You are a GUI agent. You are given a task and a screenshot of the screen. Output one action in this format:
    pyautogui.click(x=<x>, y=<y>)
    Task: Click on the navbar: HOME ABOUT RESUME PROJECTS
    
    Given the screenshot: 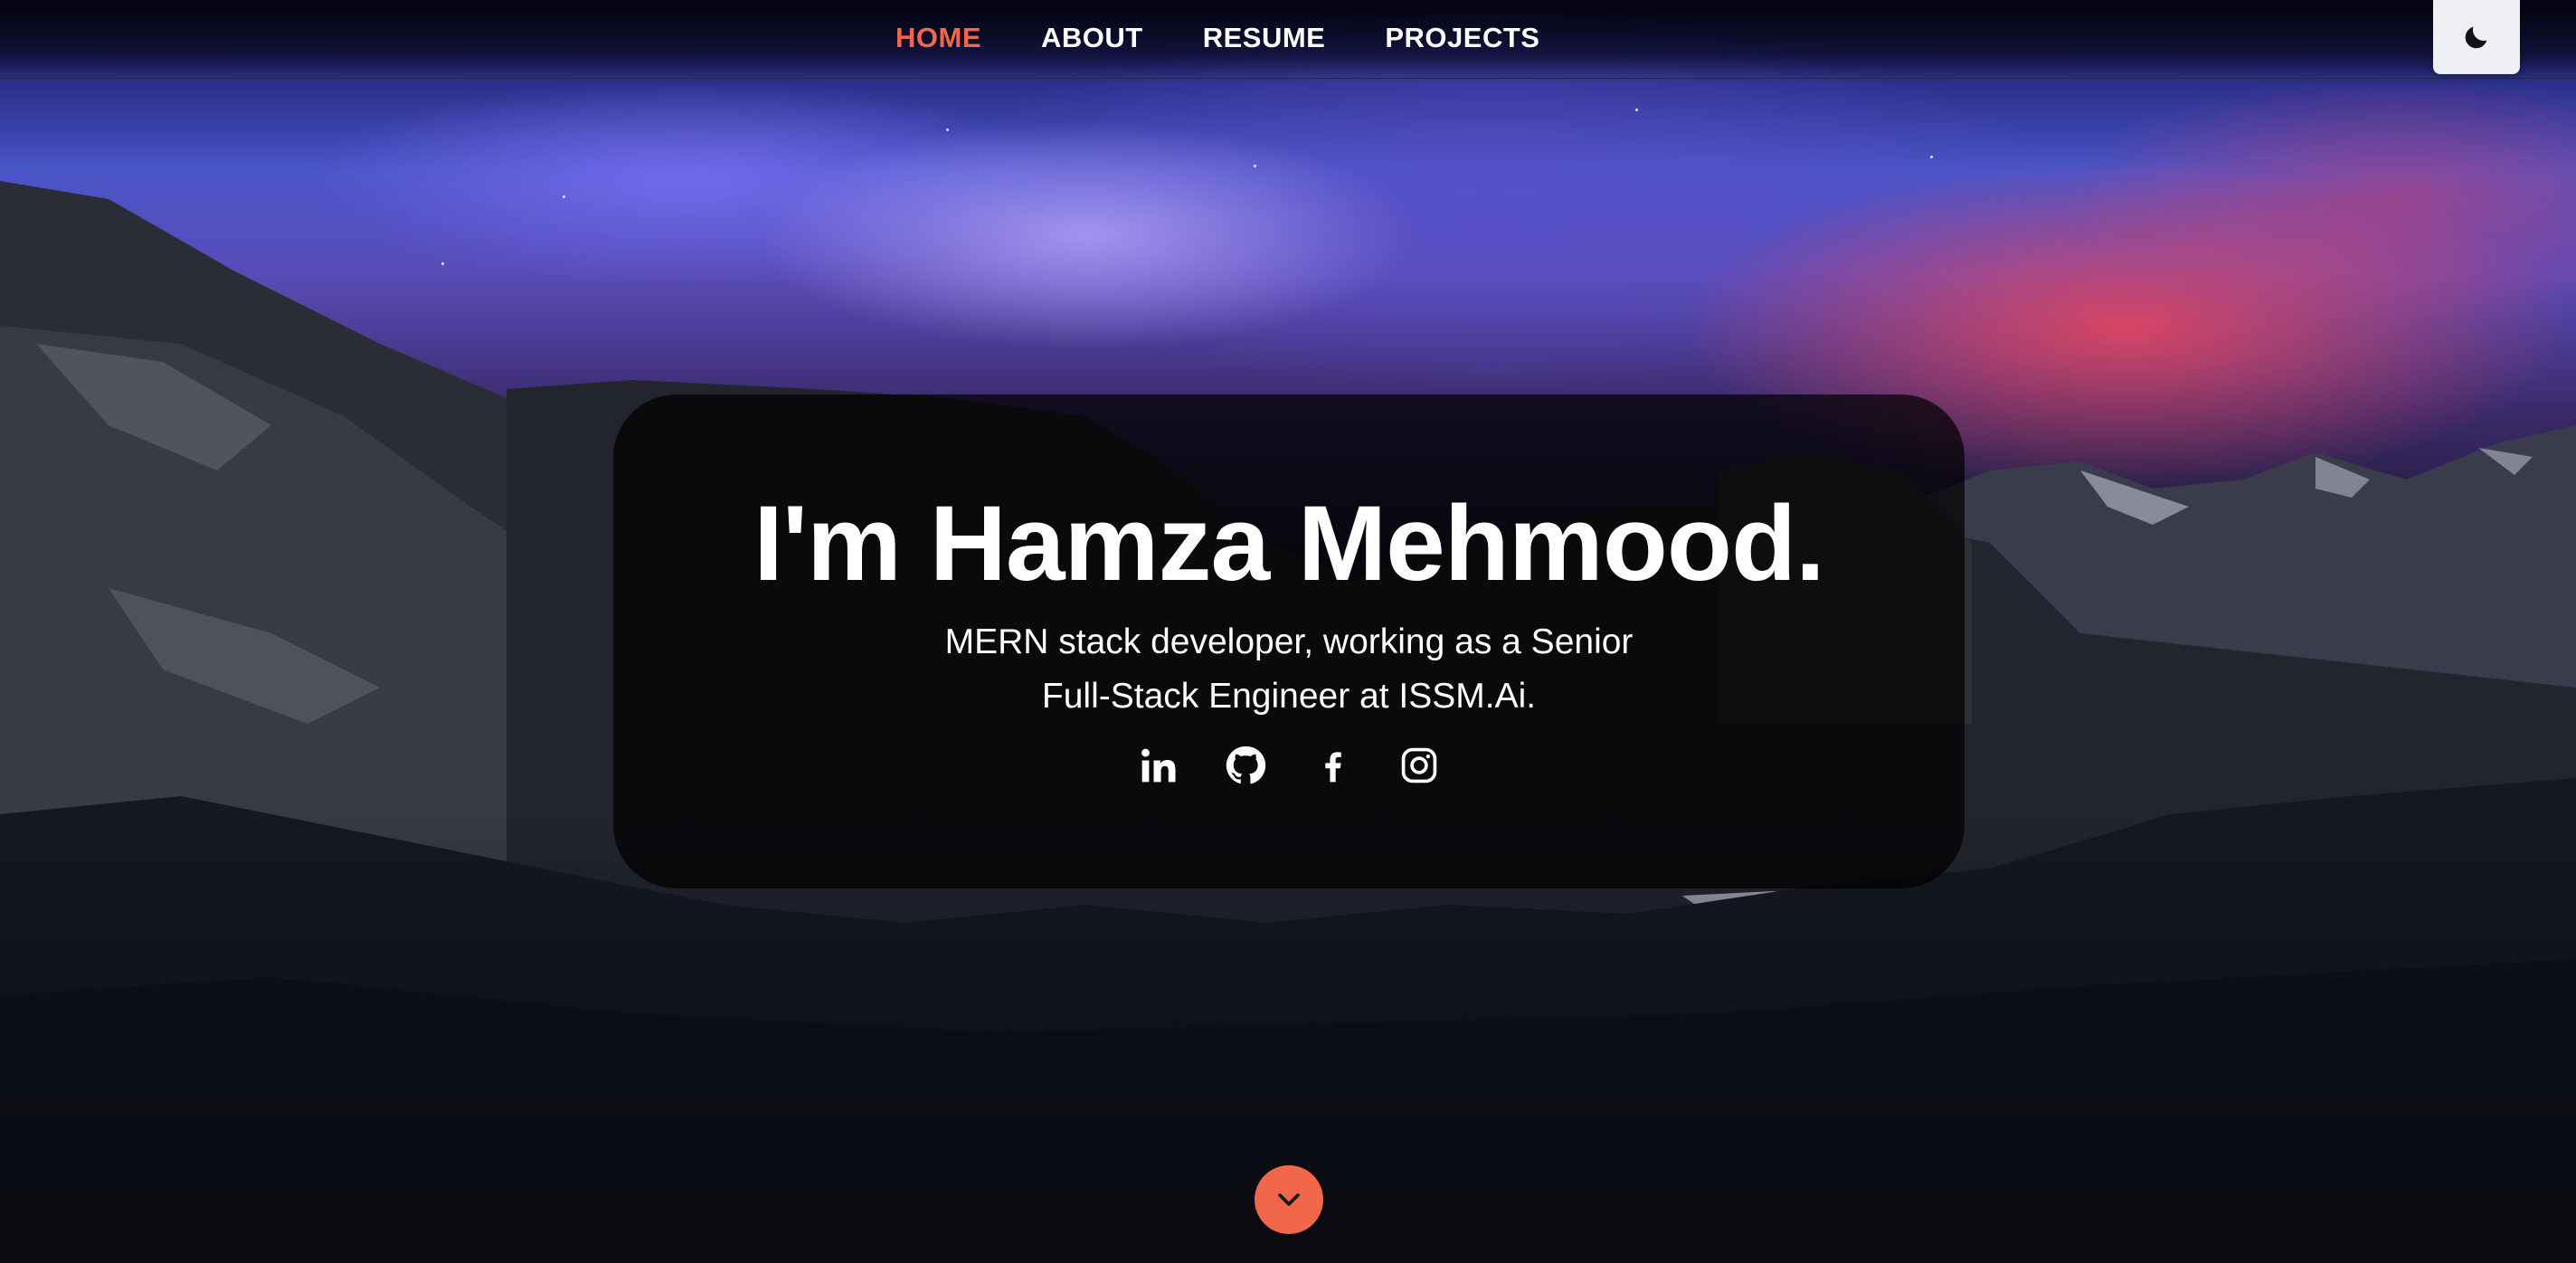 What is the action you would take?
    pyautogui.click(x=1288, y=39)
    